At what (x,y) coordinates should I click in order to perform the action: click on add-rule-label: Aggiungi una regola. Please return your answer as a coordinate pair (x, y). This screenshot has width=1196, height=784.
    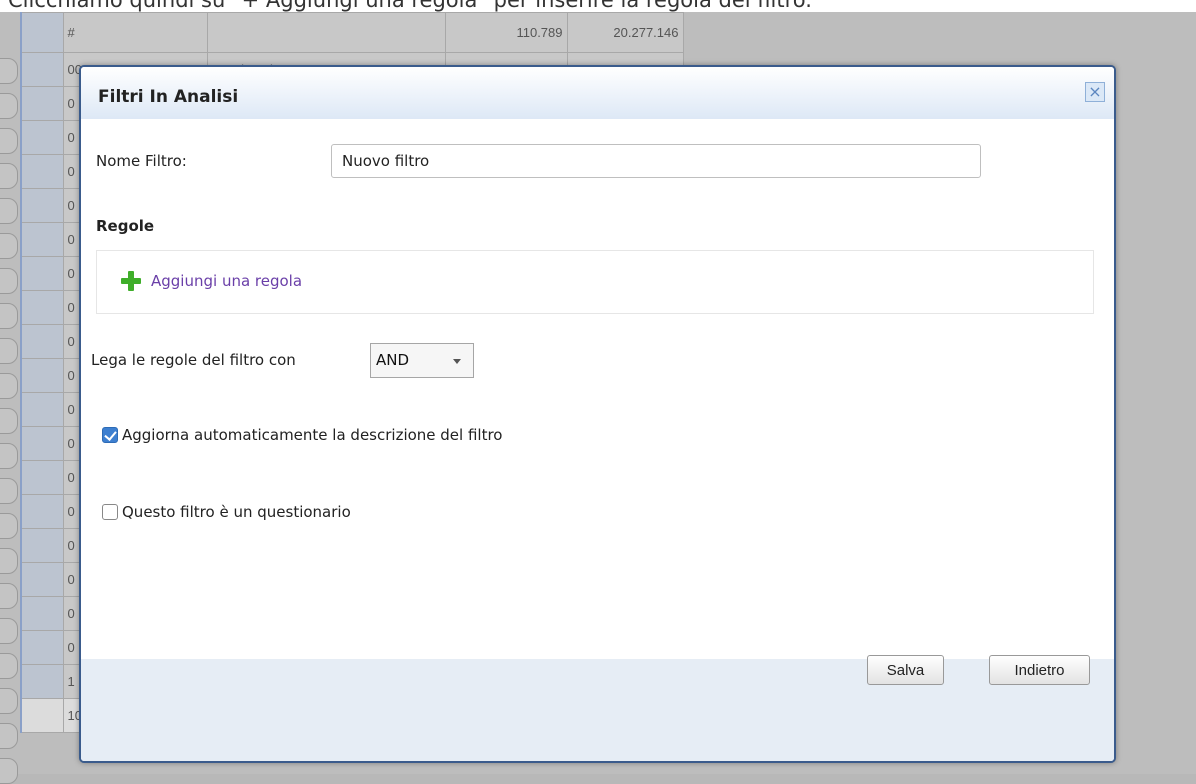
    Looking at the image, I should click on (227, 281).